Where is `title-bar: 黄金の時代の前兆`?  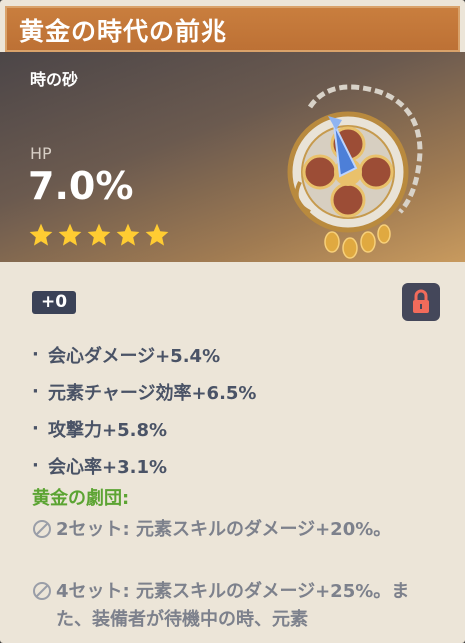
title-bar: 黄金の時代の前兆 is located at coordinates (232, 29).